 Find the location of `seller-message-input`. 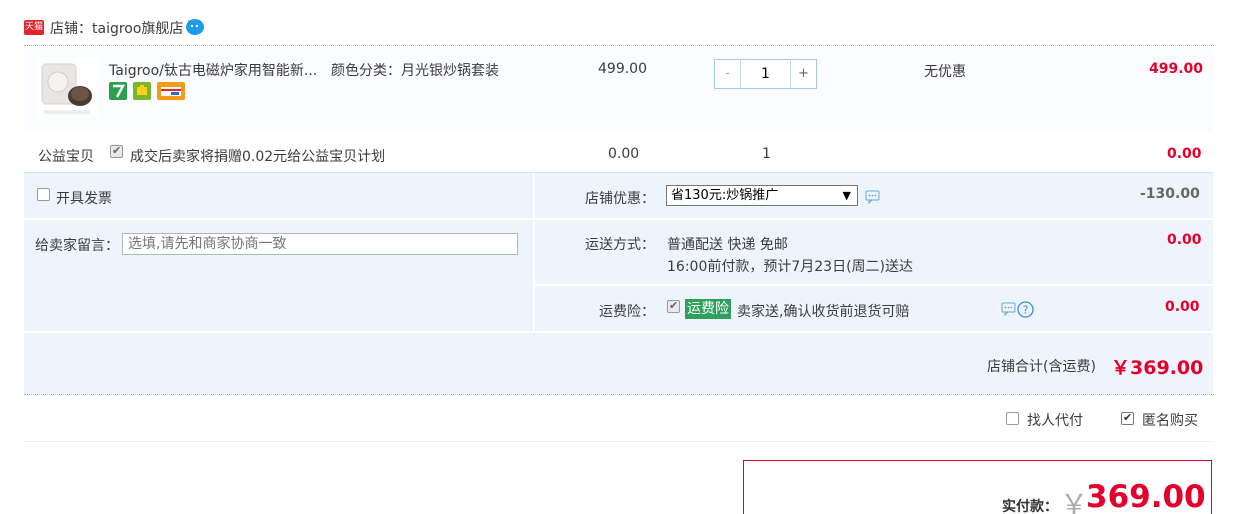

seller-message-input is located at coordinates (320, 244).